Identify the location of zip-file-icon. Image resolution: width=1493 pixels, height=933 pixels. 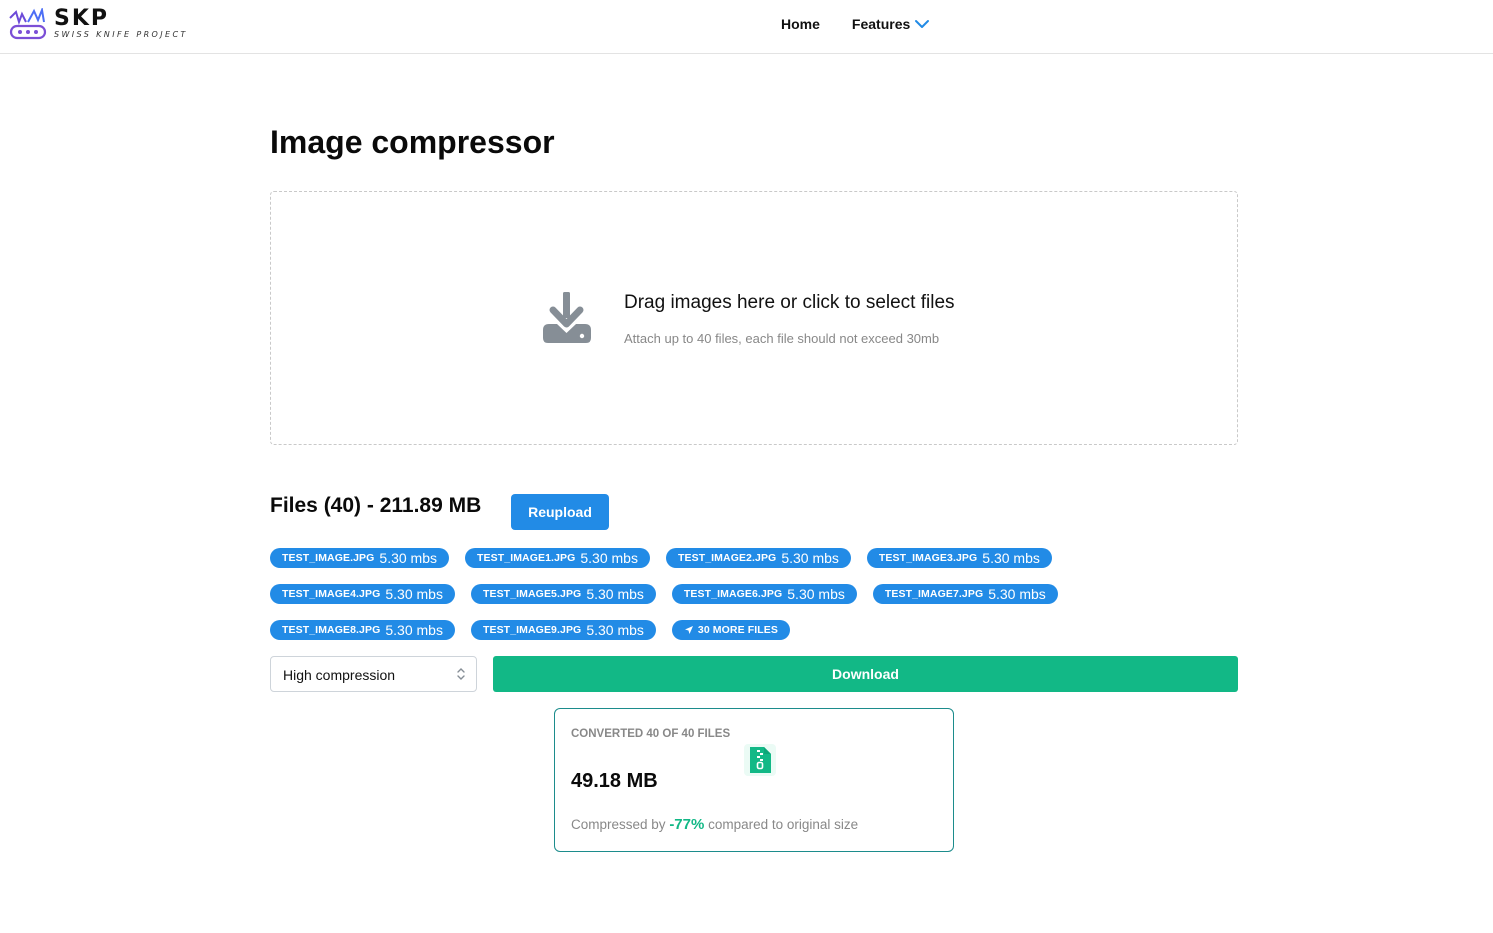
(760, 760).